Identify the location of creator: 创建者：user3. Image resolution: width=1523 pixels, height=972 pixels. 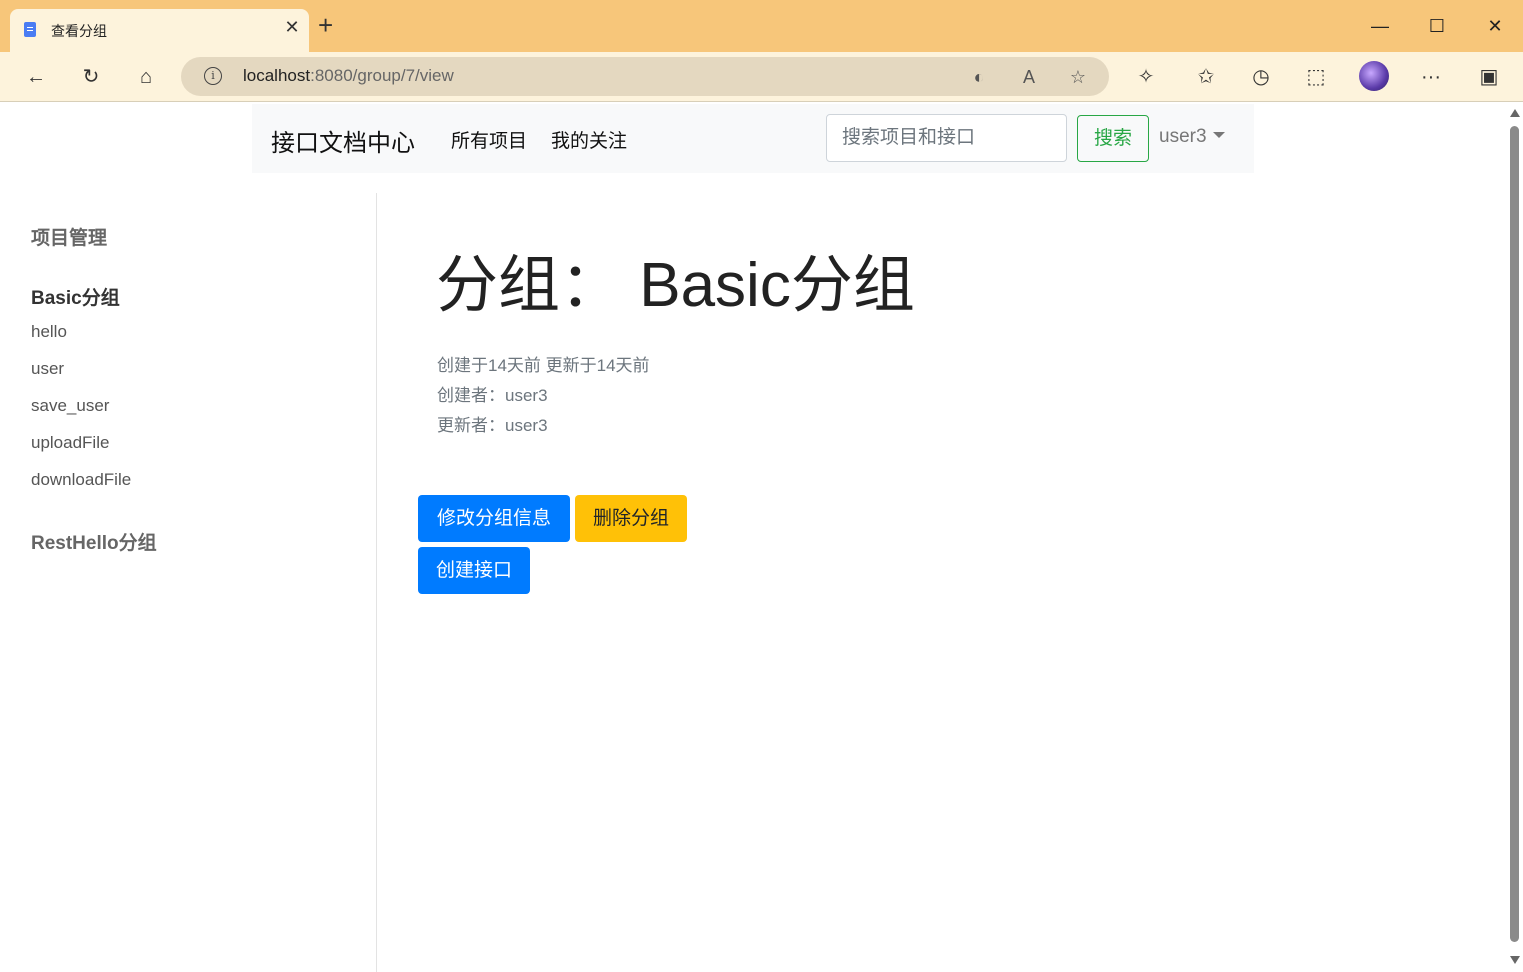
(492, 395).